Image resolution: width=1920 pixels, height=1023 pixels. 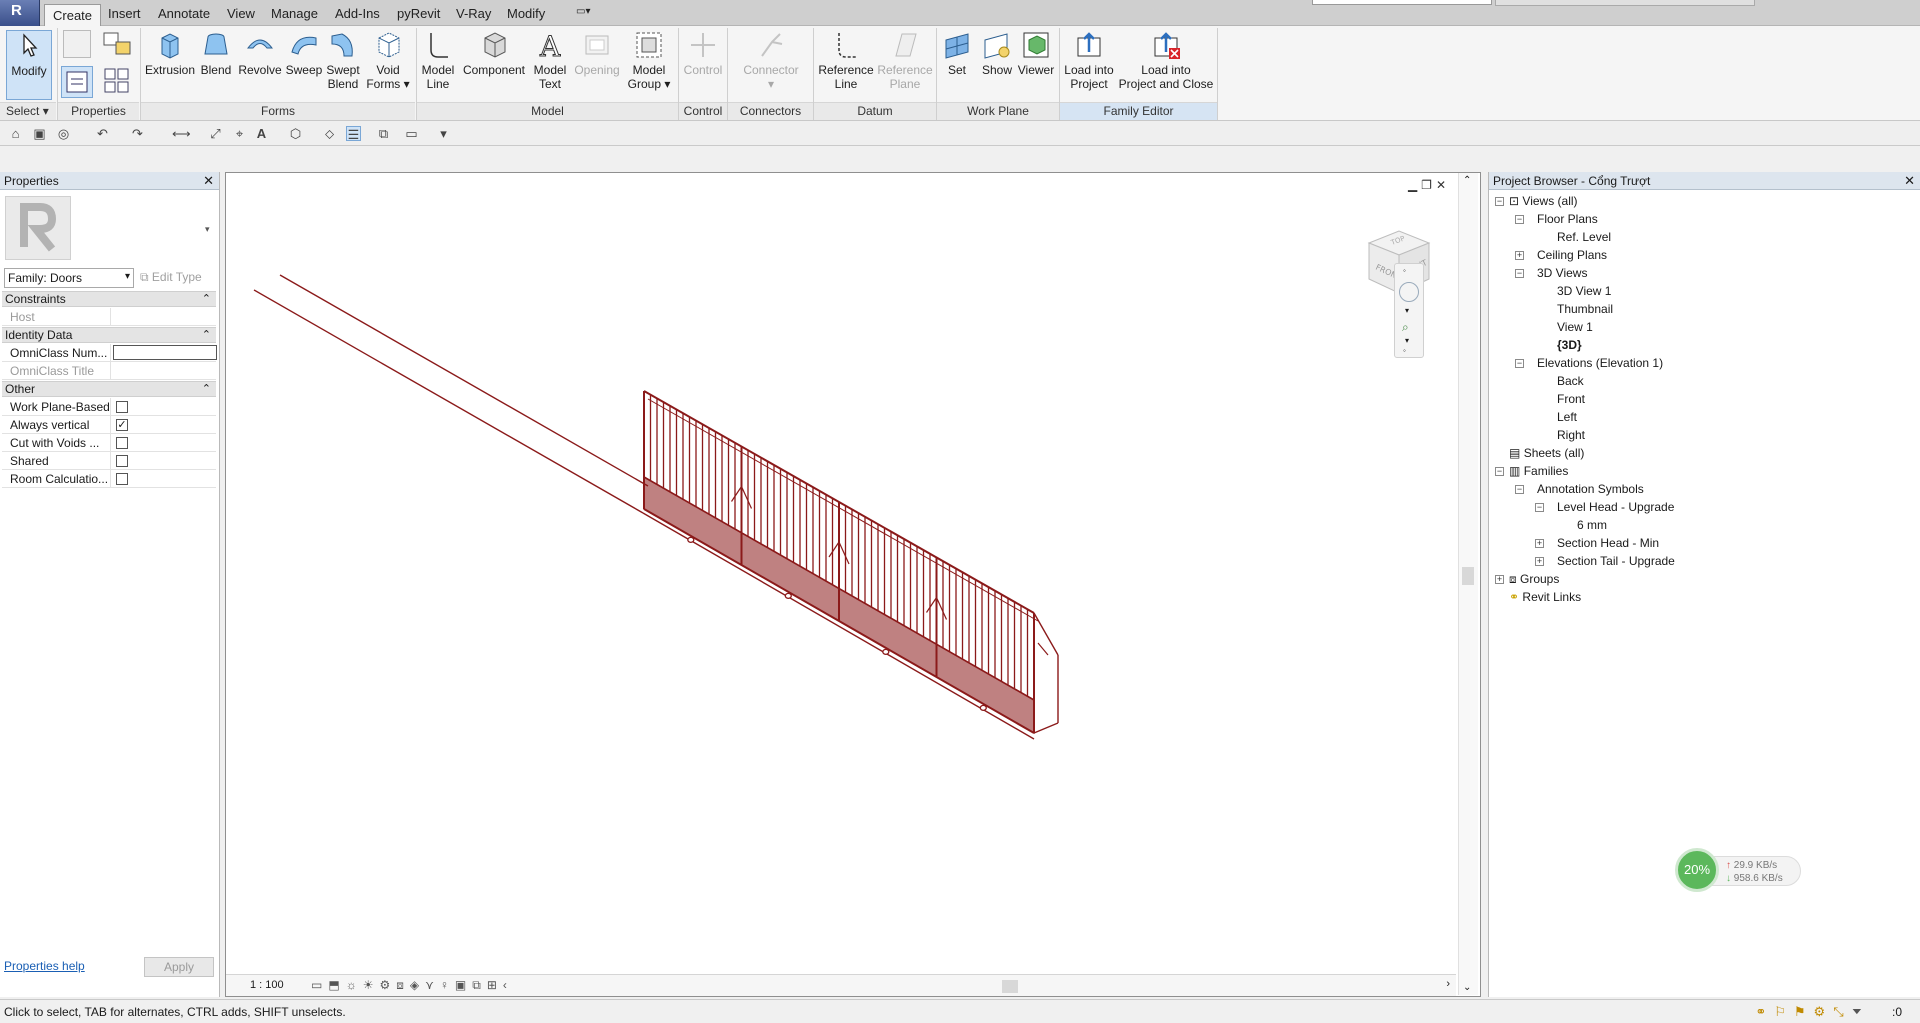 I want to click on thin-lines-icon: ☰, so click(x=353, y=134).